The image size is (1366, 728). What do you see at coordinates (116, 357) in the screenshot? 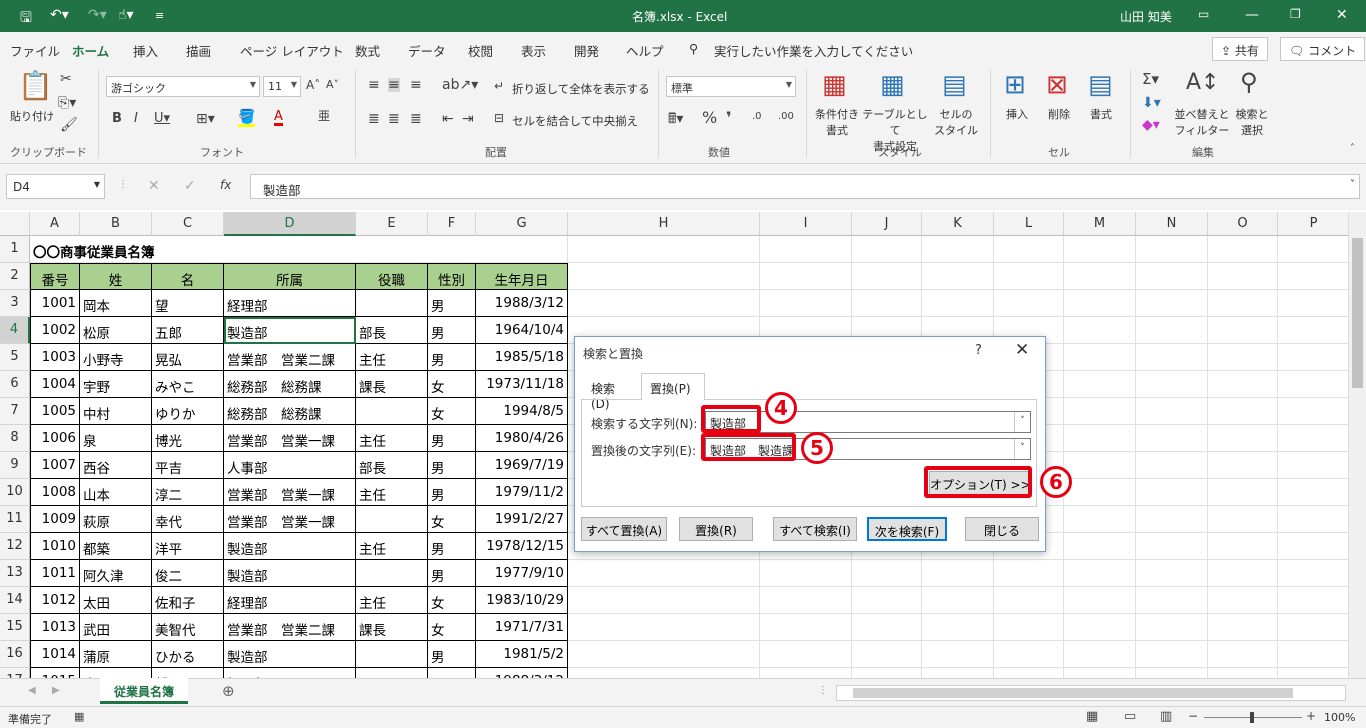
I see `table-cell: 小野寺` at bounding box center [116, 357].